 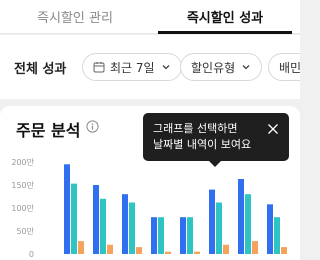 I want to click on discount-type-filter-chip: 할인유형, so click(x=221, y=67).